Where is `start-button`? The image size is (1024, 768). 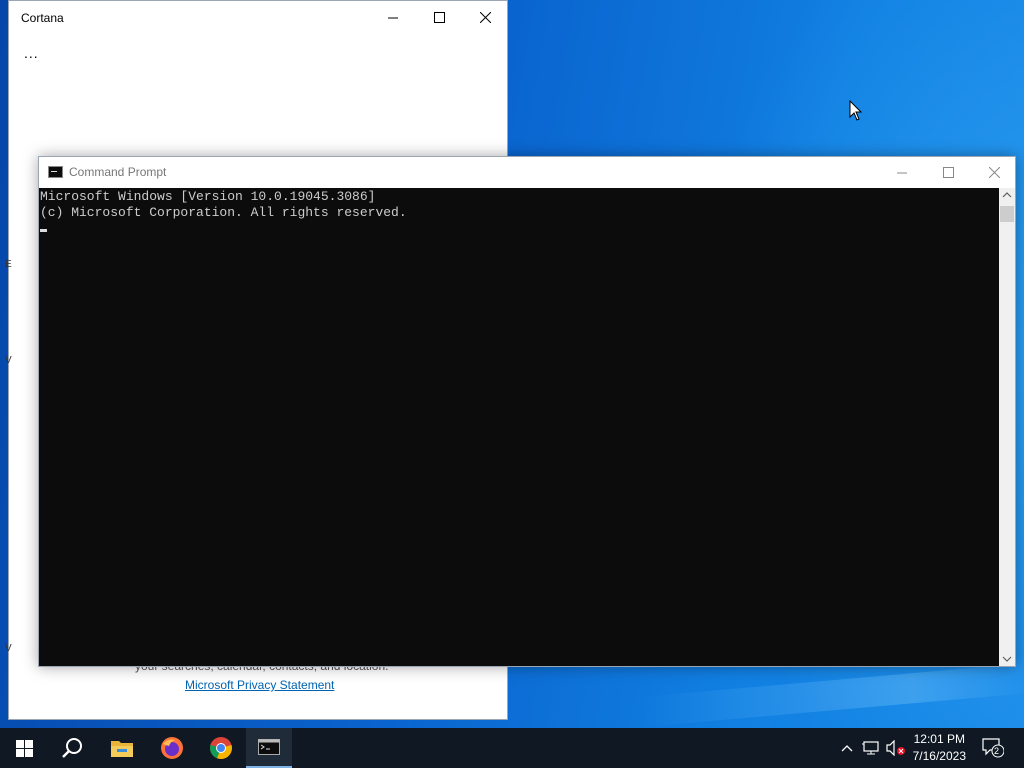
start-button is located at coordinates (24, 748).